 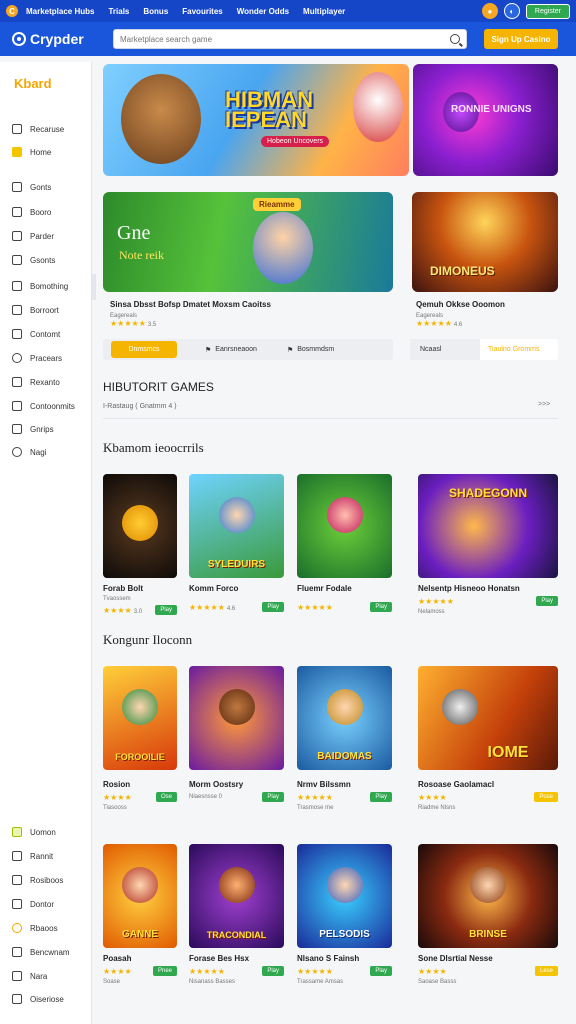 What do you see at coordinates (546, 971) in the screenshot?
I see `play-button: Lese` at bounding box center [546, 971].